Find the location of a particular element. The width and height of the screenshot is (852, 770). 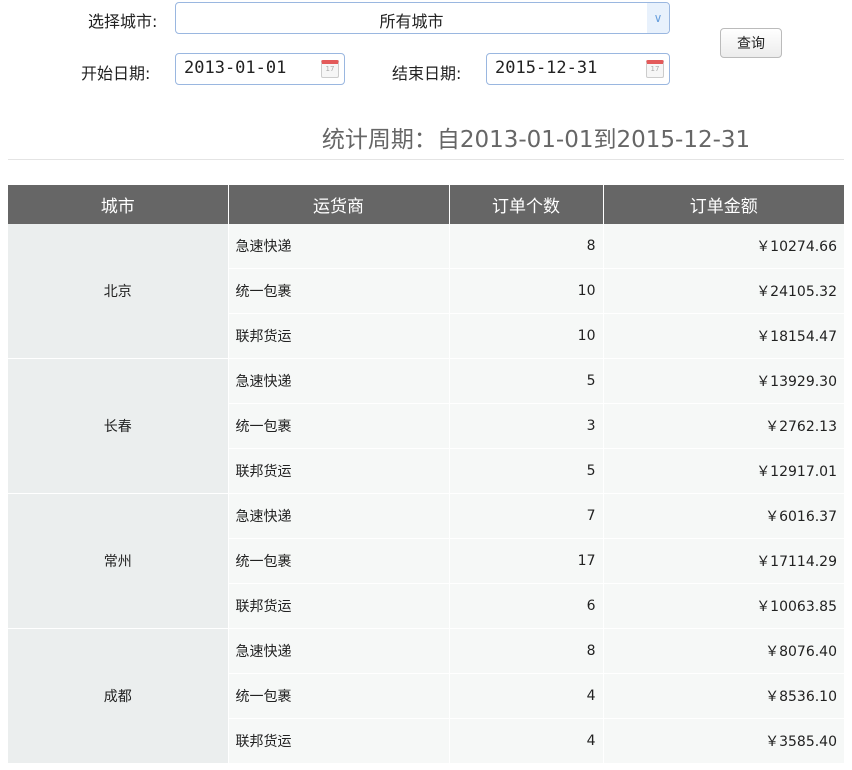

order-amount-cell: ￥8536.10 is located at coordinates (723, 696).